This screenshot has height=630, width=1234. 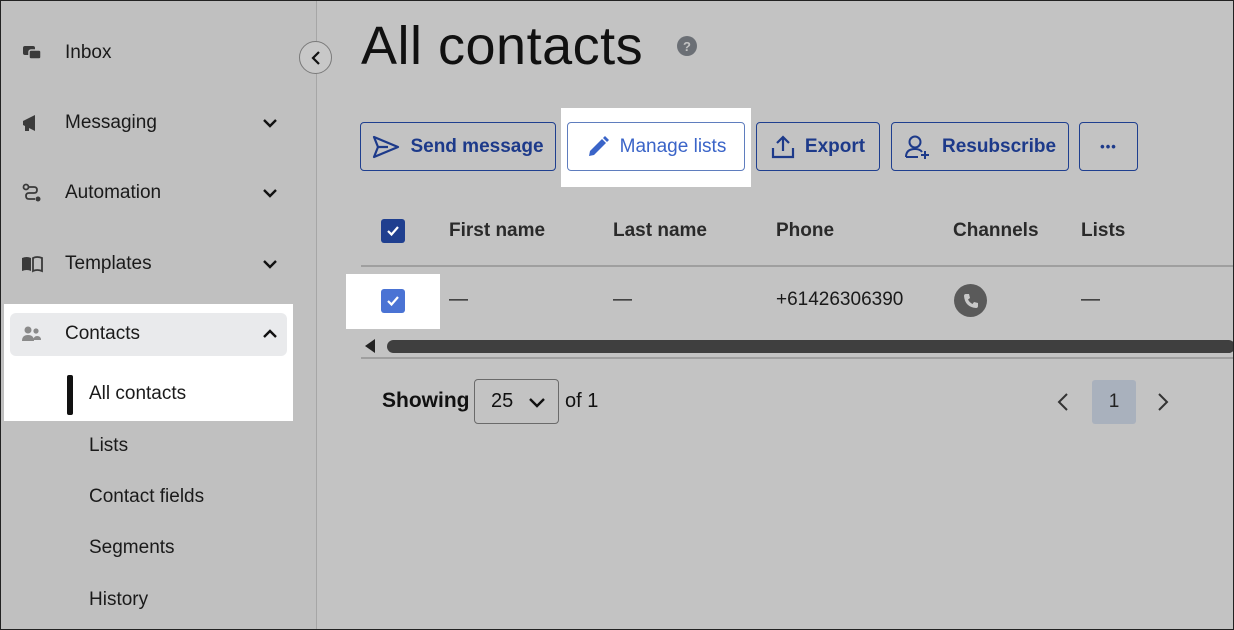 I want to click on sidebar-subitem-all-contacts: All contacts, so click(x=137, y=394).